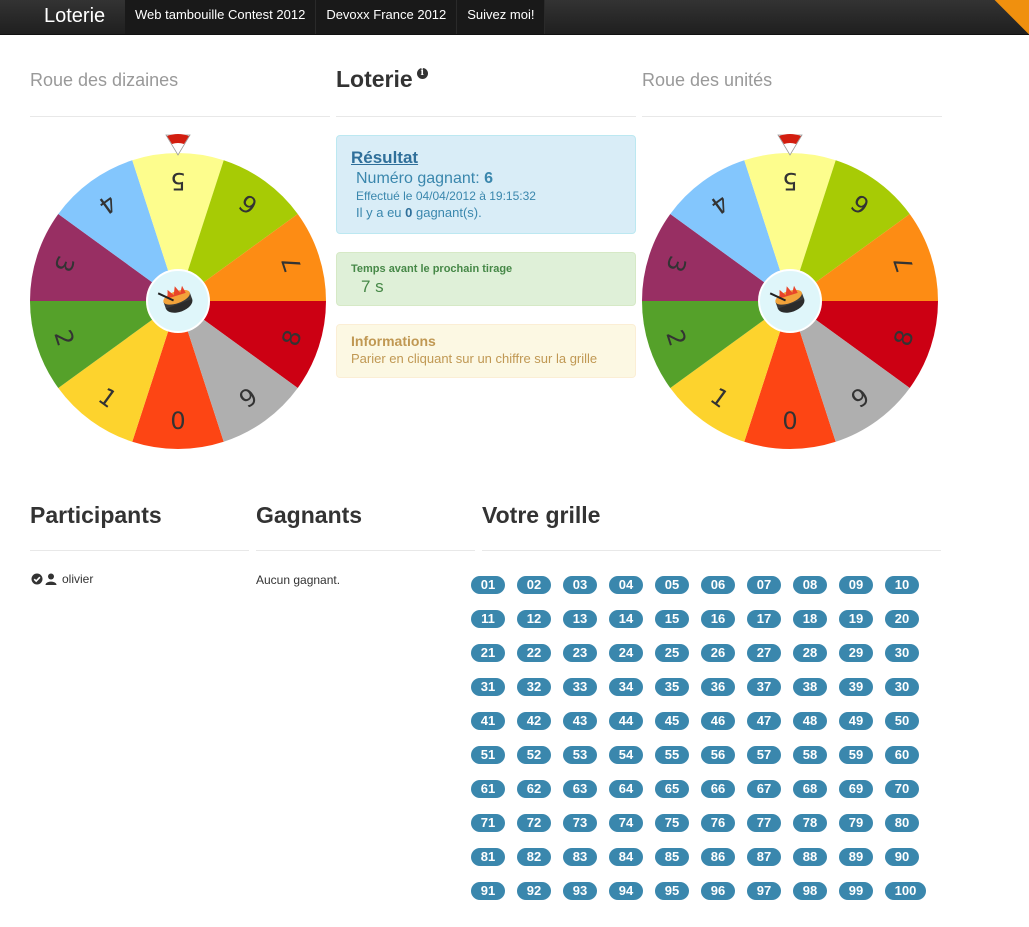  What do you see at coordinates (672, 585) in the screenshot?
I see `grid-number-badge: 05` at bounding box center [672, 585].